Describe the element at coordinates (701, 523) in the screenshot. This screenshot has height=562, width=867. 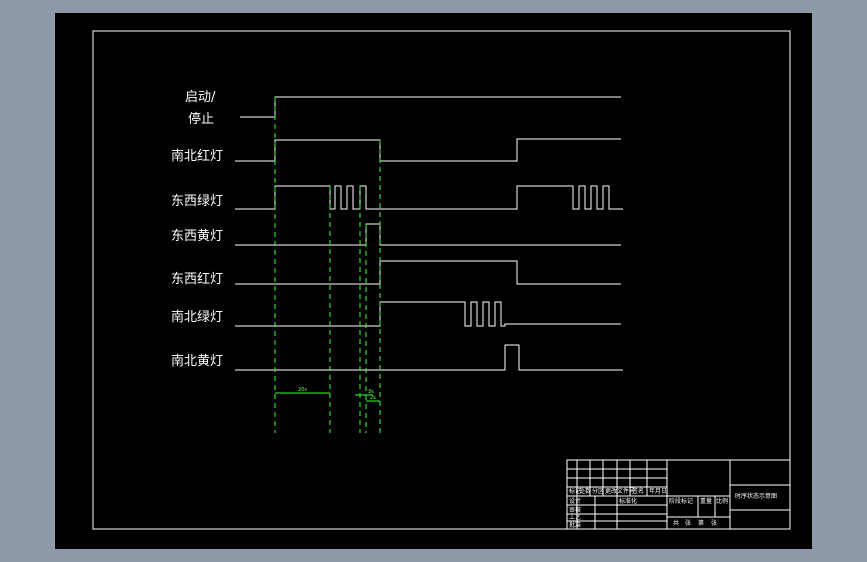
I see `tb-cell-16: 第` at that location.